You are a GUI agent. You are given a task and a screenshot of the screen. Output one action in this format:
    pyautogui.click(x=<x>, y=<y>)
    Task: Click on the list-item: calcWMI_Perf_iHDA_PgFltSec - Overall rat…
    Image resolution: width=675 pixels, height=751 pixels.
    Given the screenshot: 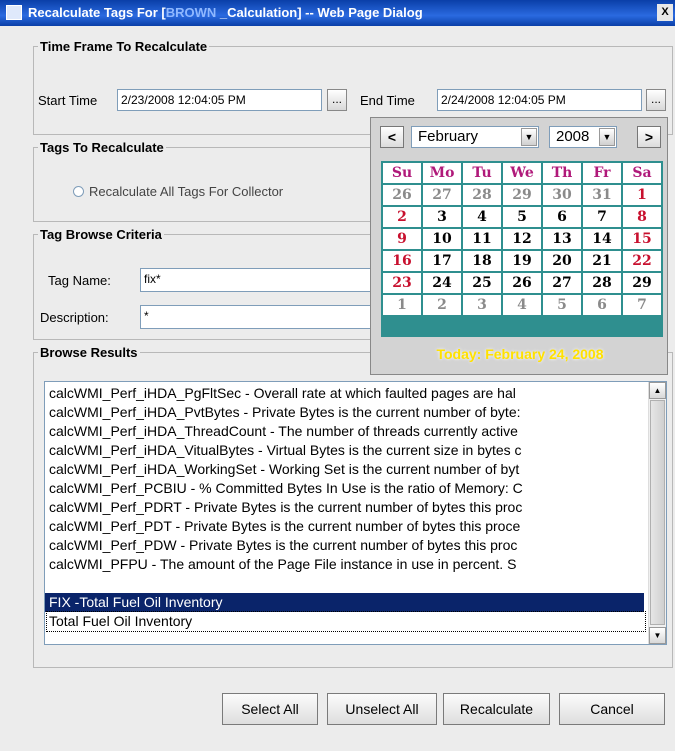 What is the action you would take?
    pyautogui.click(x=346, y=393)
    